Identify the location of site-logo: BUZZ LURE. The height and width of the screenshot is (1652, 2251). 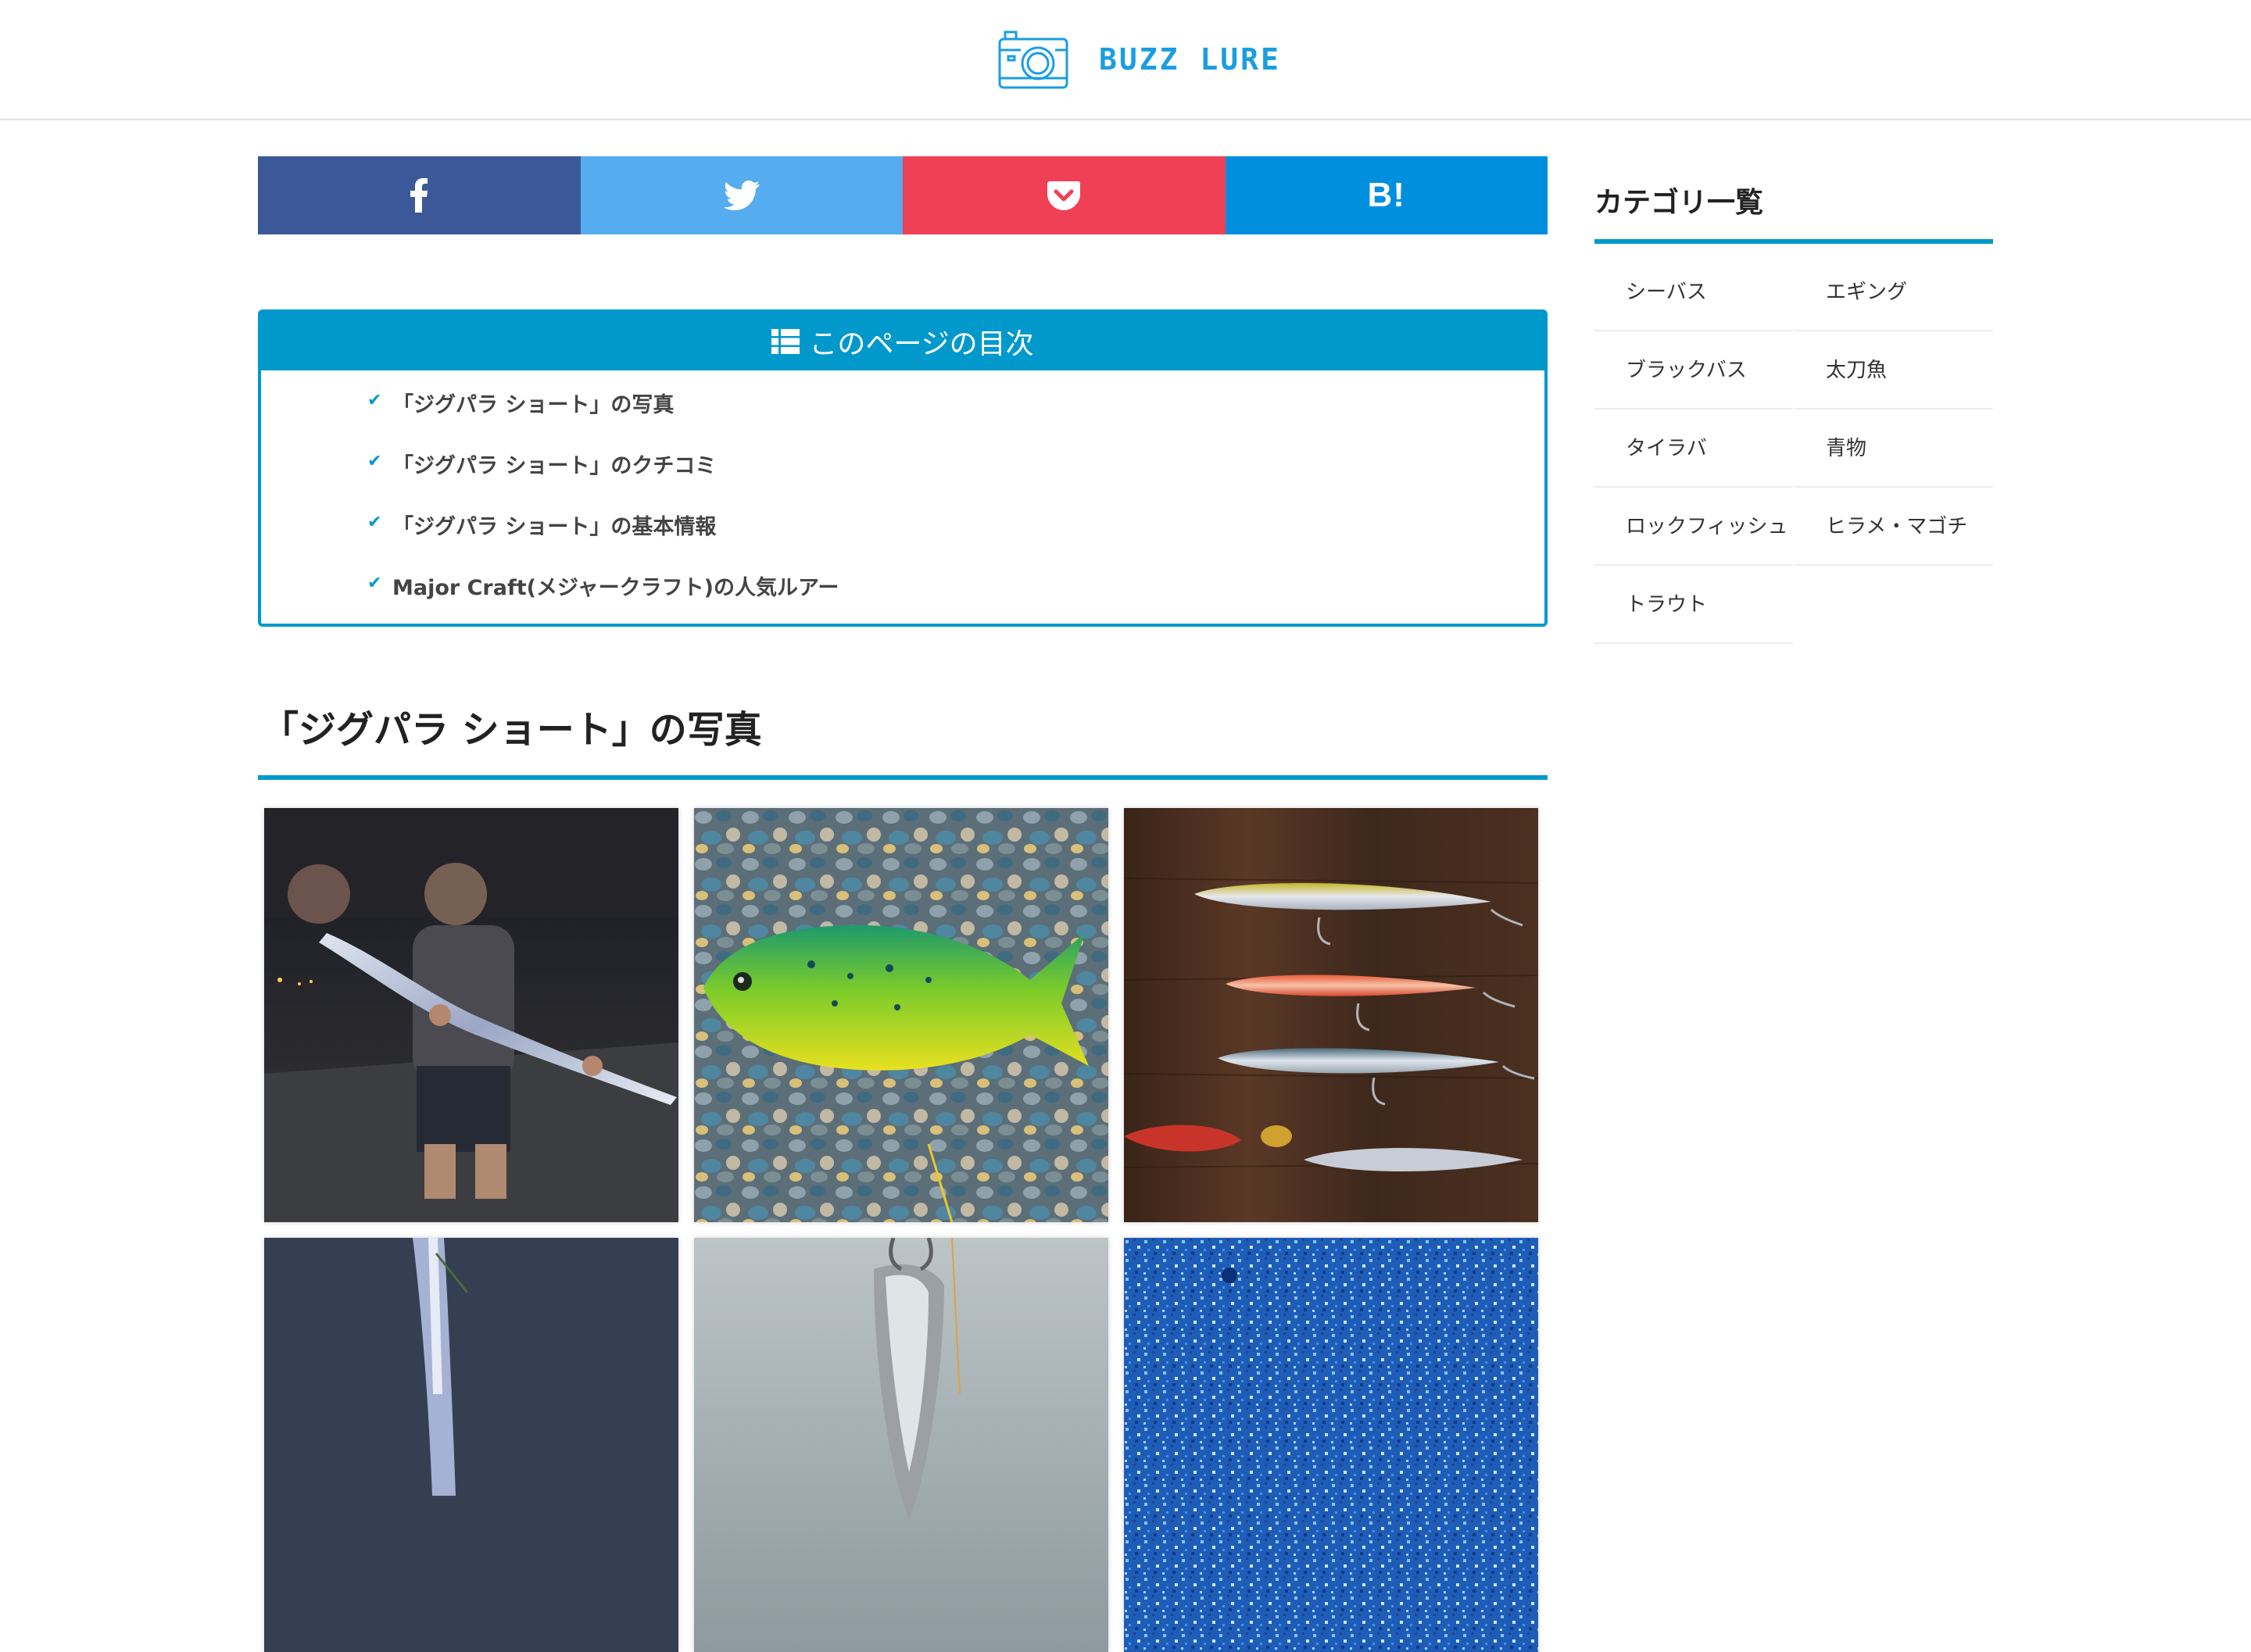
(1139, 59).